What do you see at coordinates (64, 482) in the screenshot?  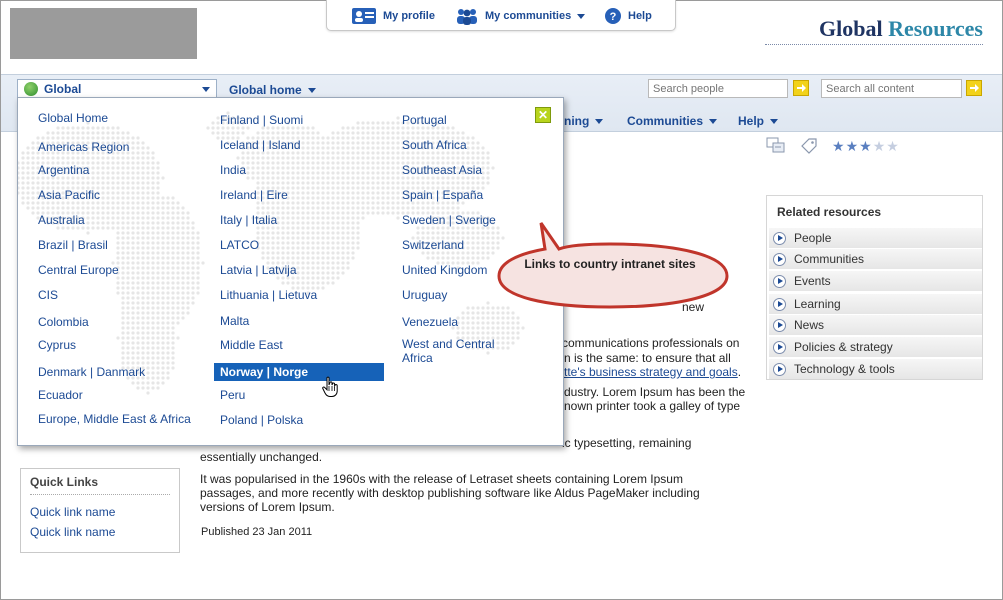 I see `quick-links-title: Quick Links` at bounding box center [64, 482].